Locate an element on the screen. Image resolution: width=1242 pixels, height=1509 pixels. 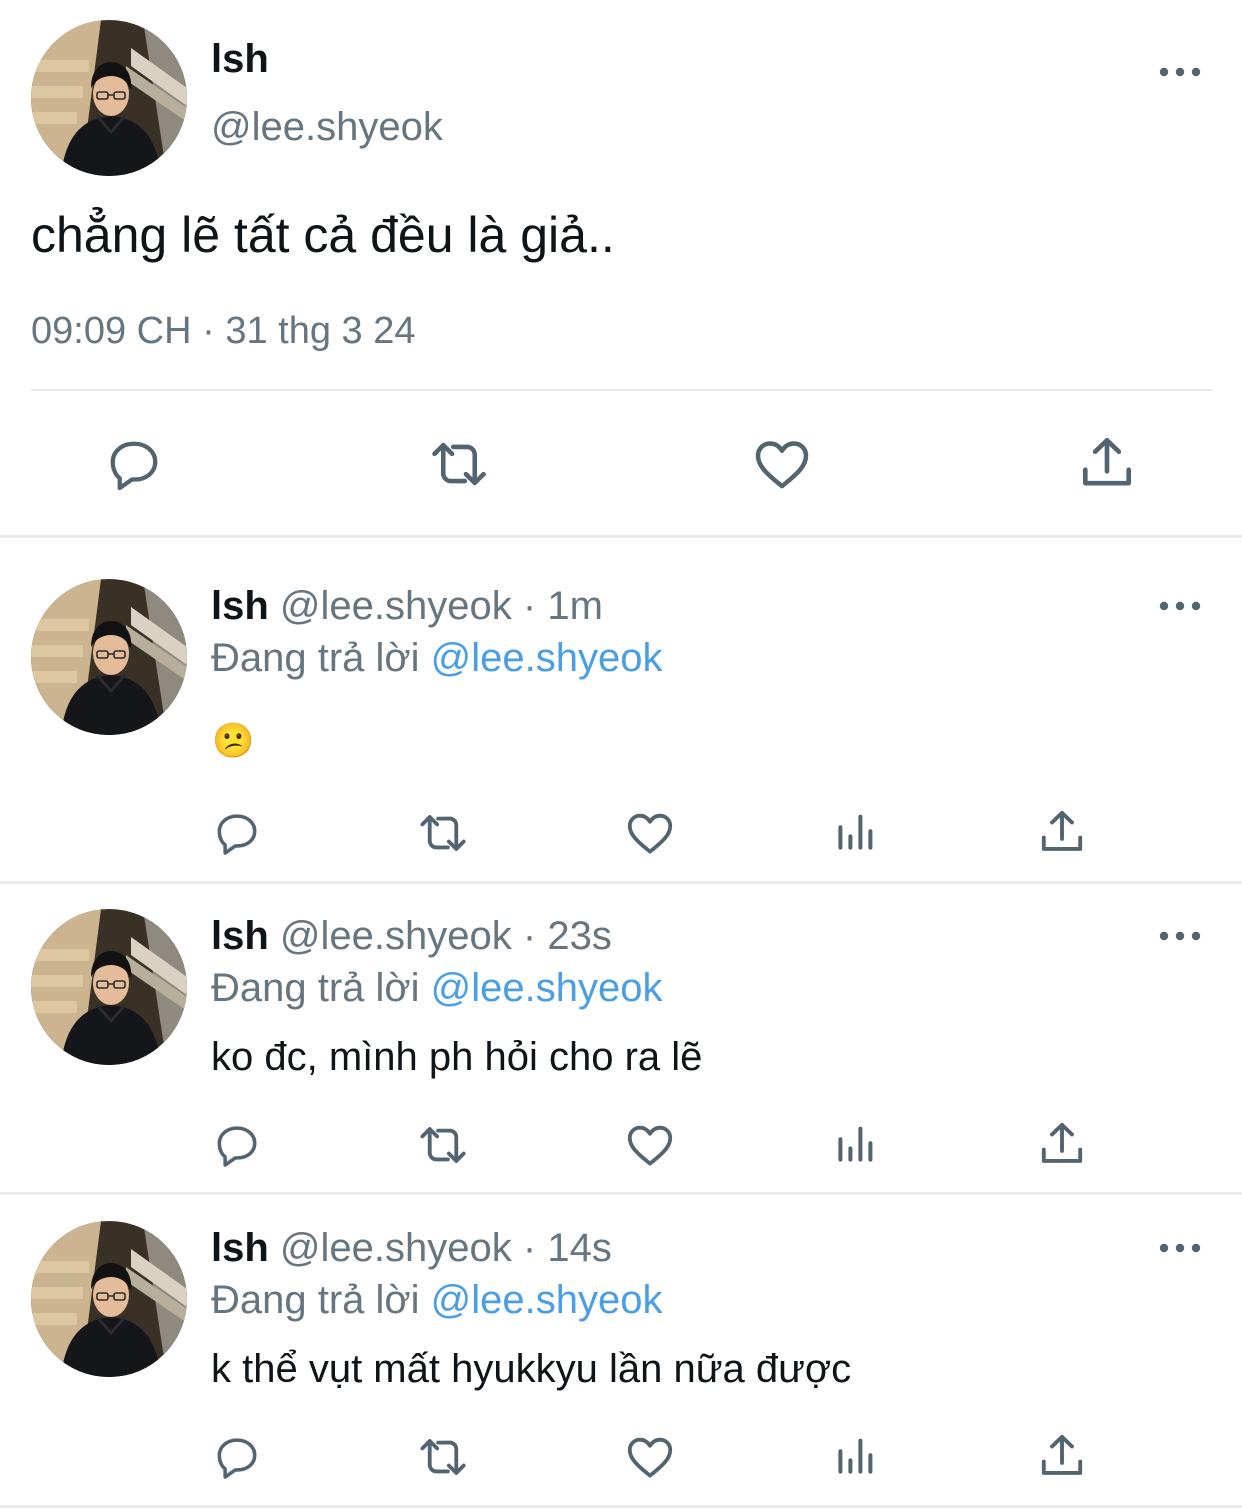
reply-header: lsh @lee.shyeok · 23s is located at coordinates (411, 936).